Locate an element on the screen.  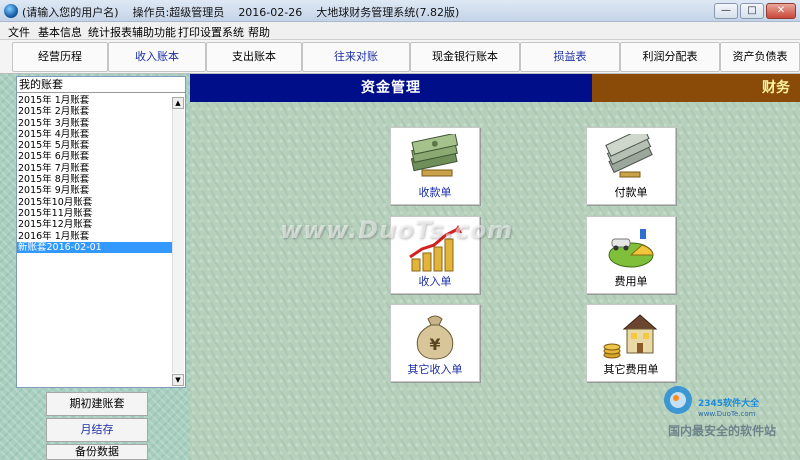
site-watermark: www.DuoTs.com is located at coordinates (397, 230).